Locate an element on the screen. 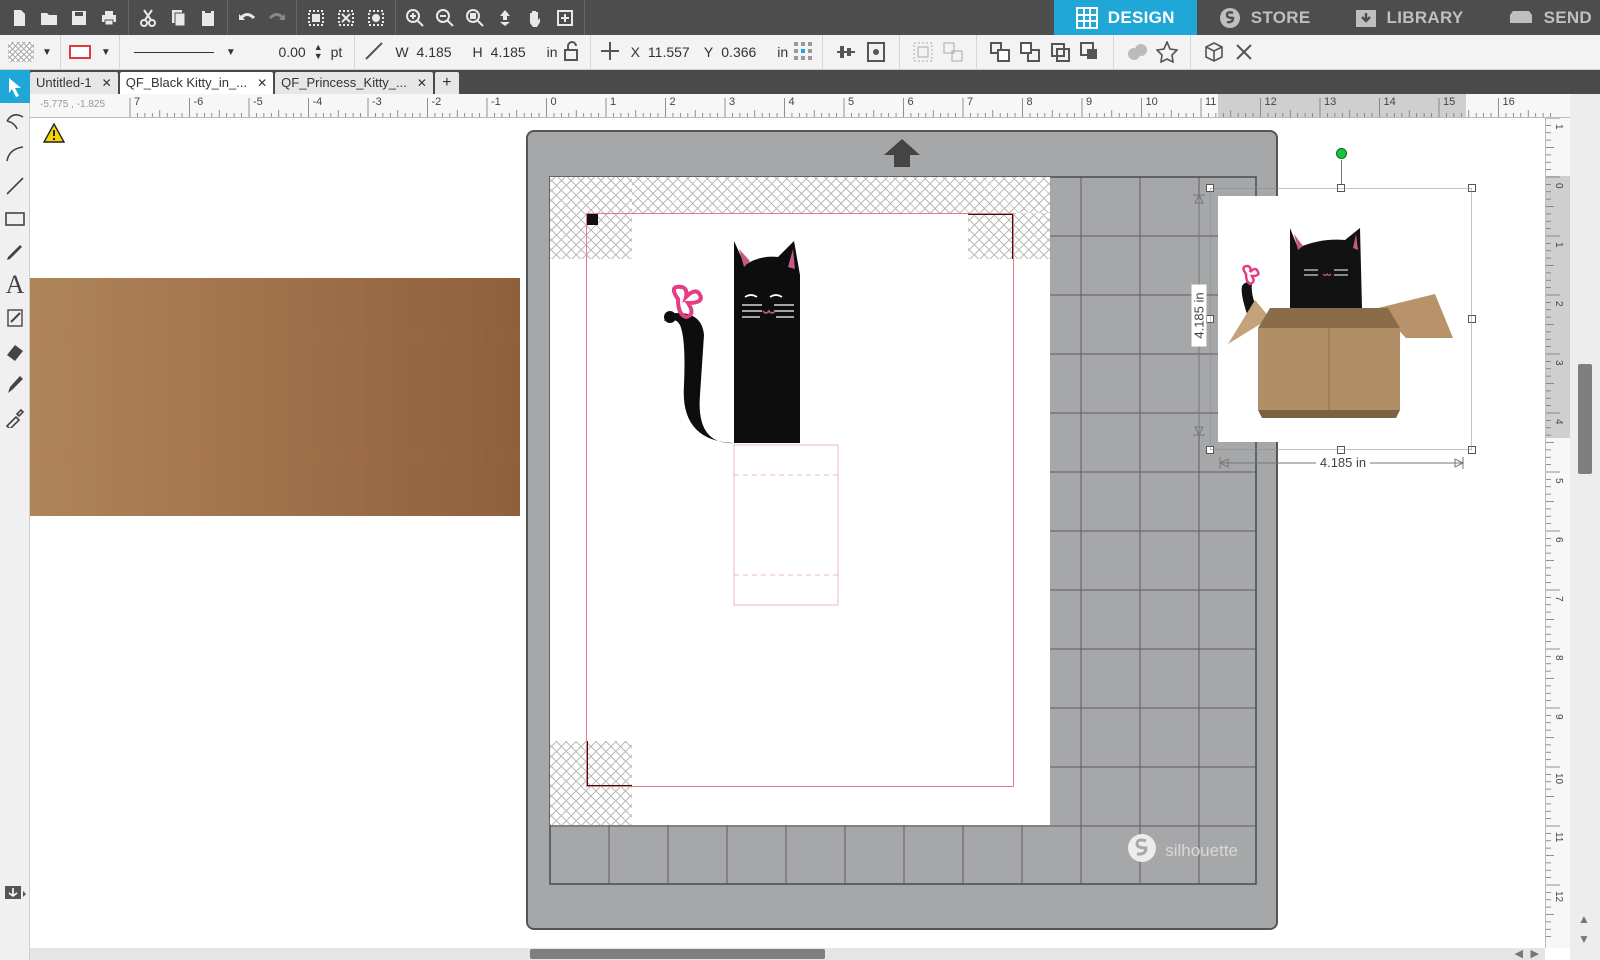  star-shape-icon is located at coordinates (1167, 52).